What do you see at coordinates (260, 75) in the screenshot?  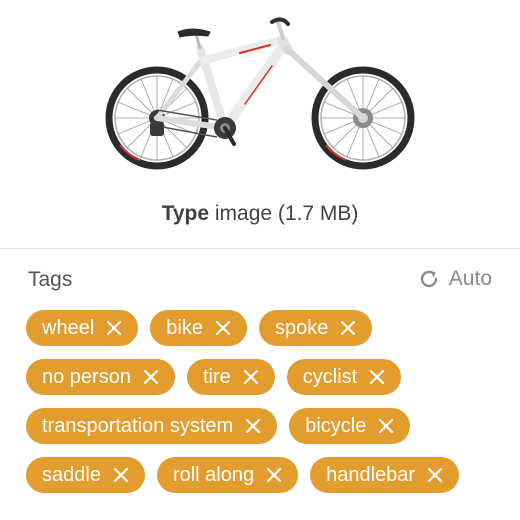 I see `bicycle-frame` at bounding box center [260, 75].